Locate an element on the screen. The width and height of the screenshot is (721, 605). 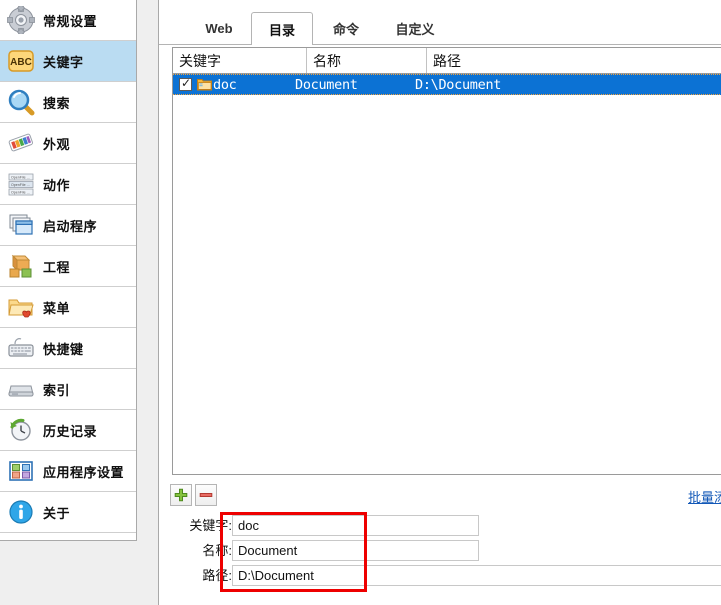
minus-icon is located at coordinates (205, 495).